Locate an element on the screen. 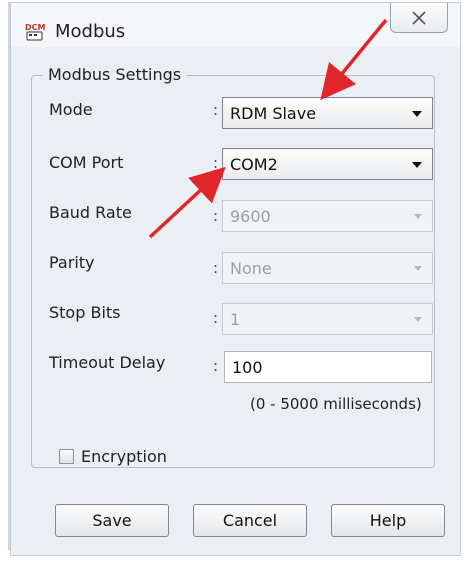 The height and width of the screenshot is (562, 467). help-button: Help is located at coordinates (388, 520).